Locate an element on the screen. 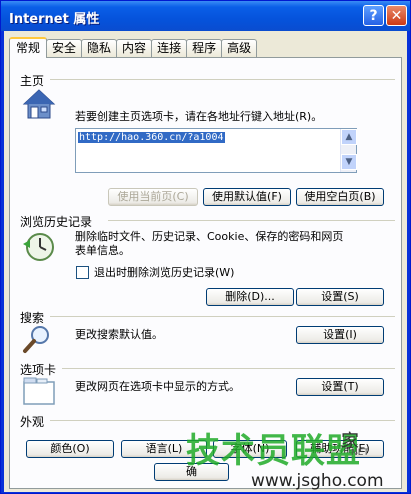  tab-window-icon is located at coordinates (39, 391).